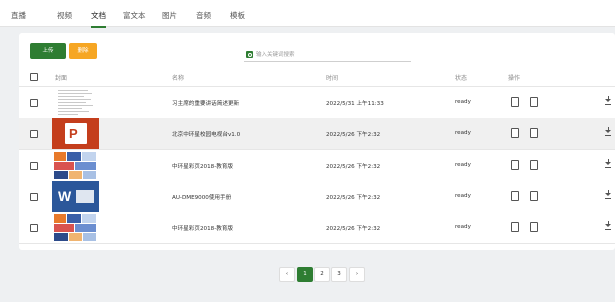  Describe the element at coordinates (322, 274) in the screenshot. I see `page-button-2: 2` at that location.